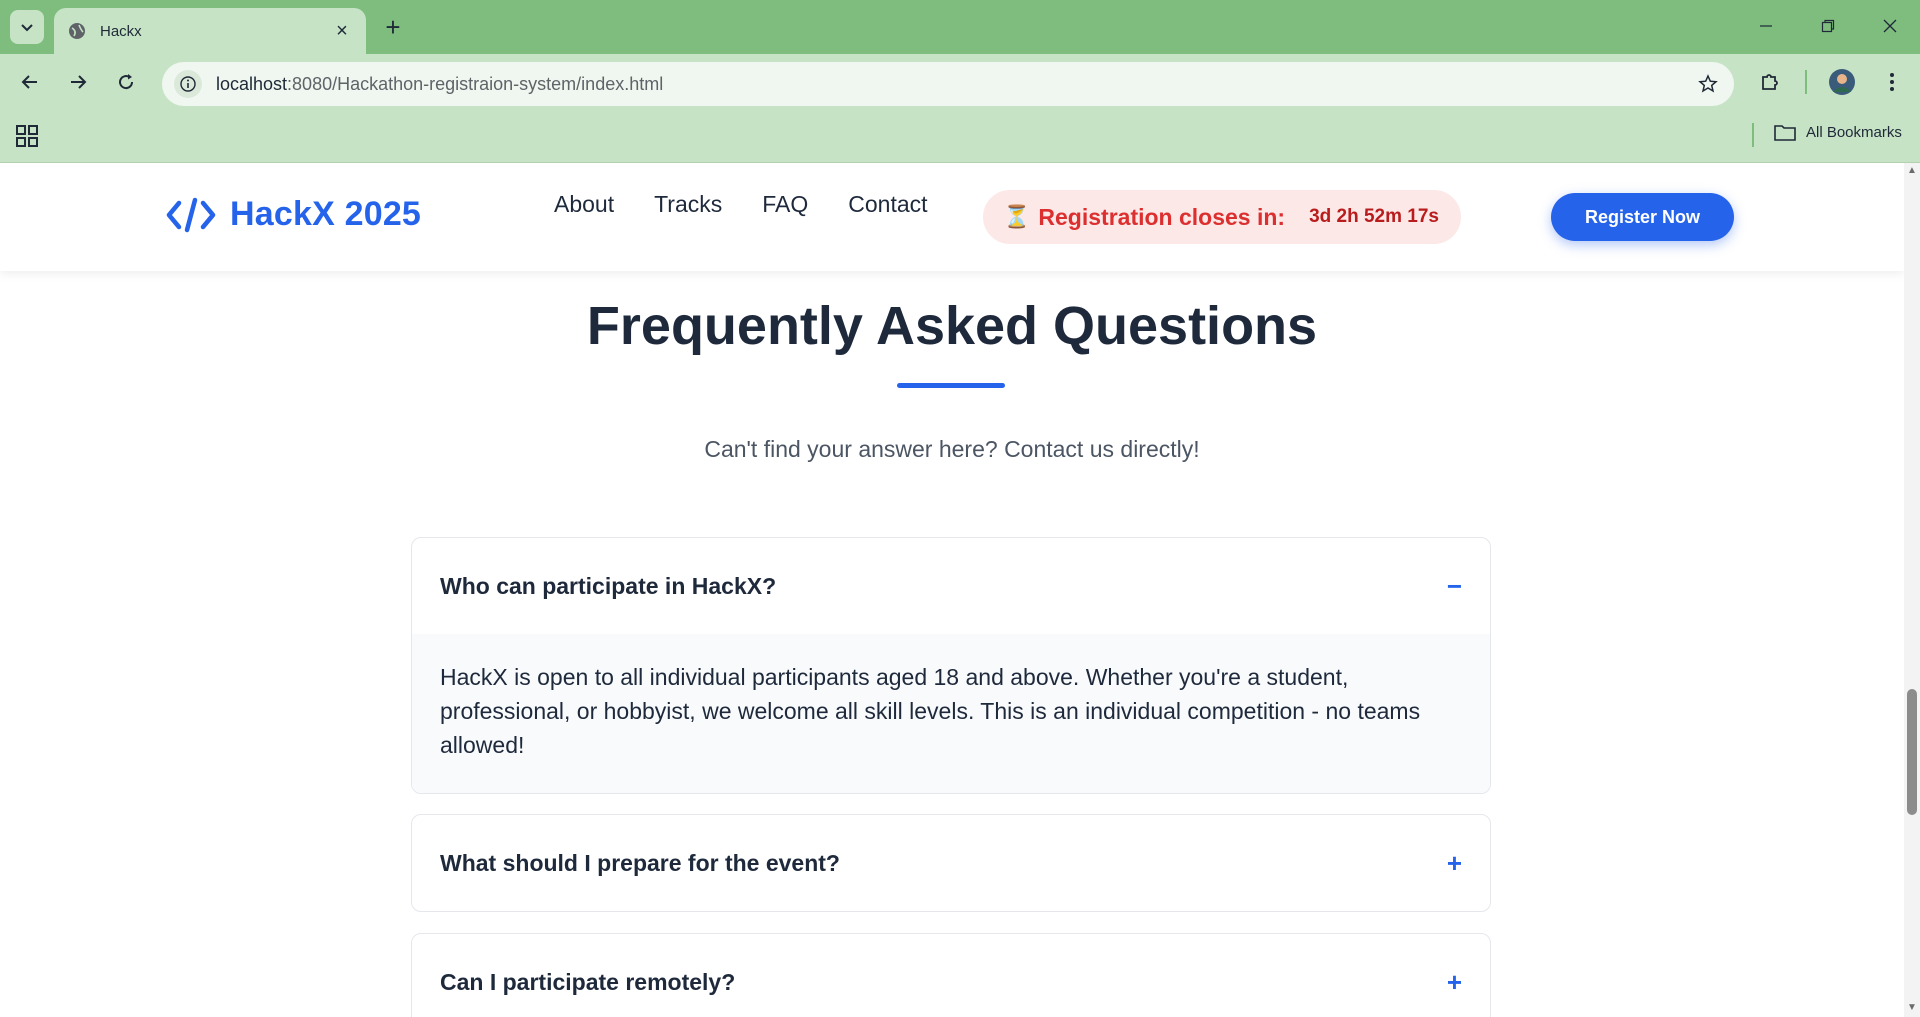  I want to click on faq-item: What should I prepare for the event? +, so click(951, 863).